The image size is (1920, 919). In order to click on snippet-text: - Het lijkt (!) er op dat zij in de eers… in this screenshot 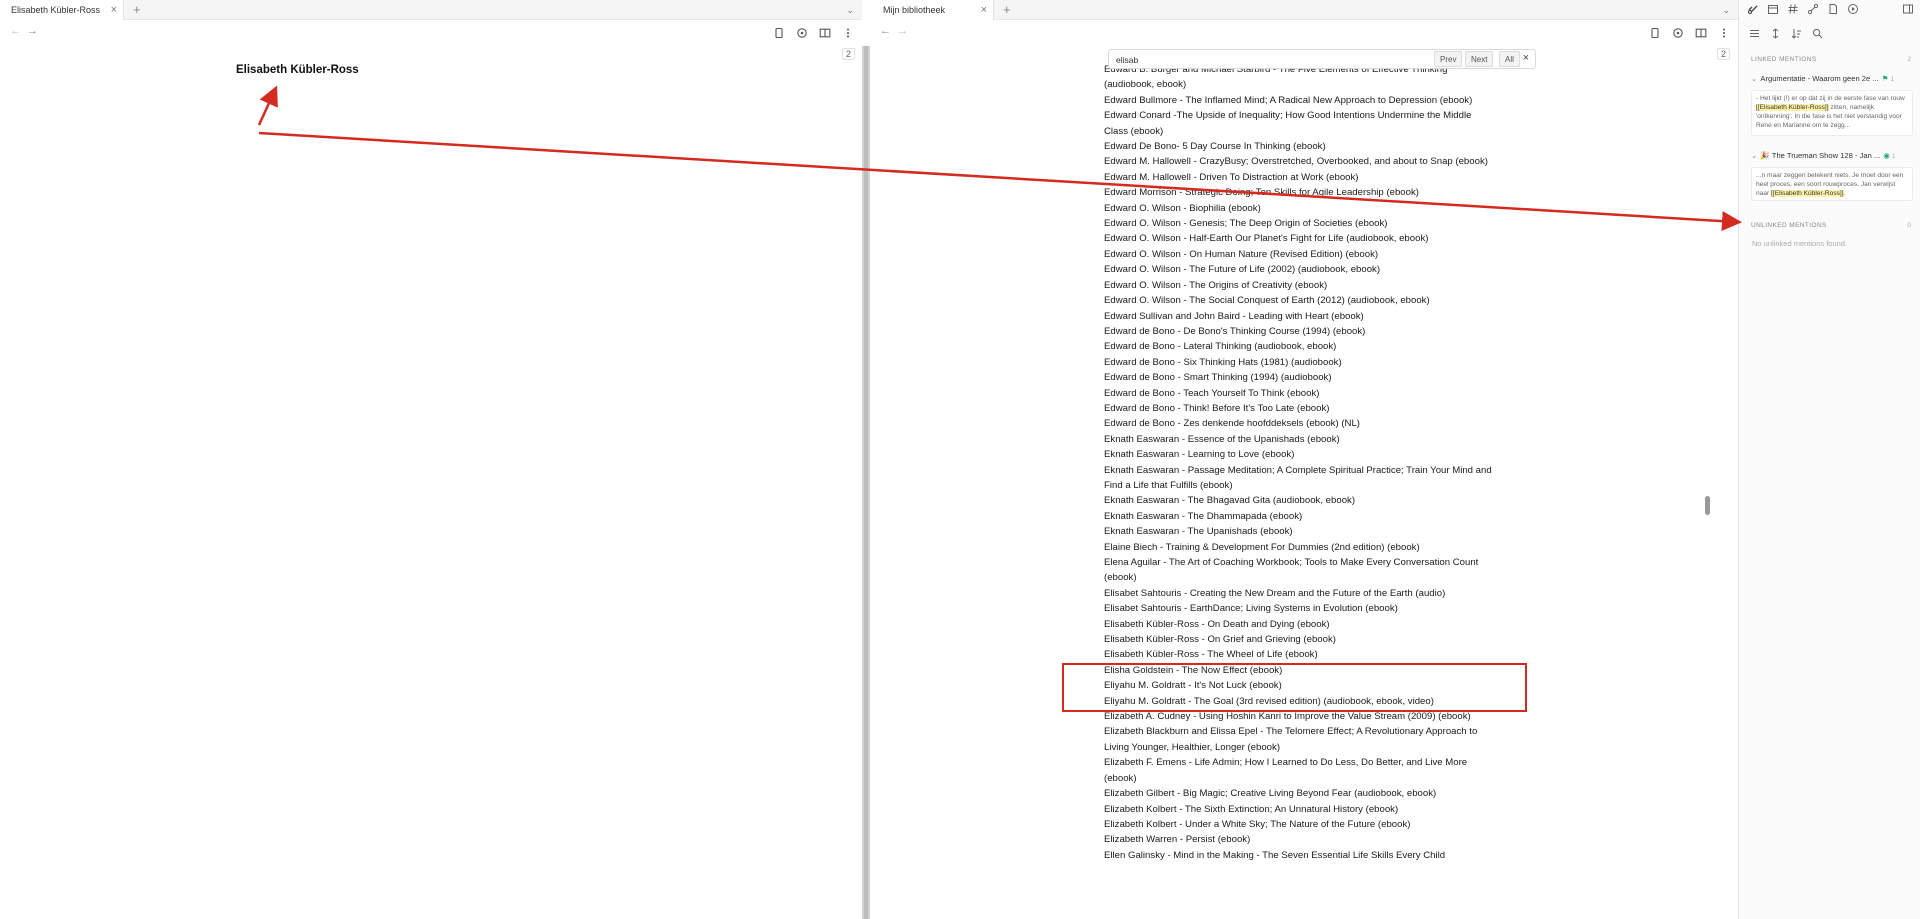, I will do `click(1830, 98)`.